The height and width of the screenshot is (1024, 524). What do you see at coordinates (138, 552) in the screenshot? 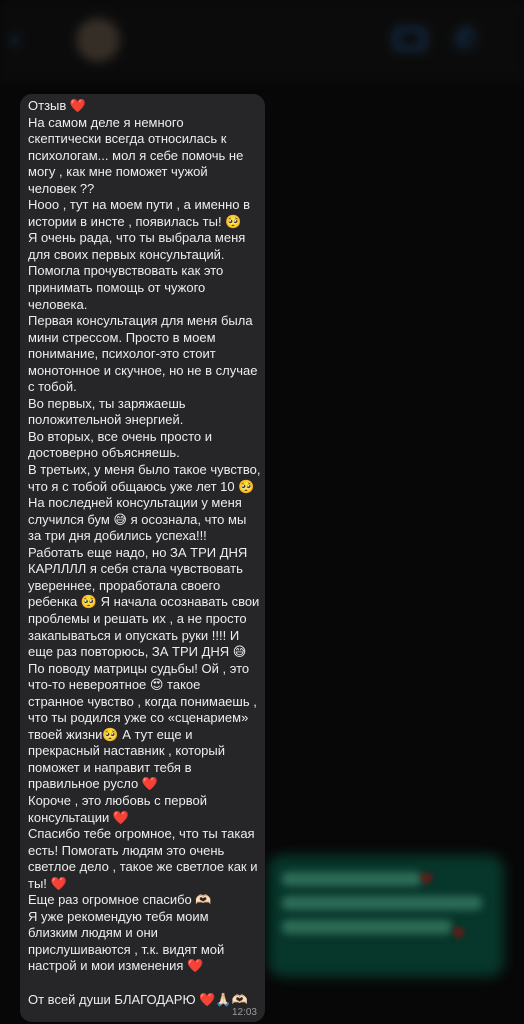
I see `message-line: Работать еще надо, но ЗА ТРИ ДНЯ` at bounding box center [138, 552].